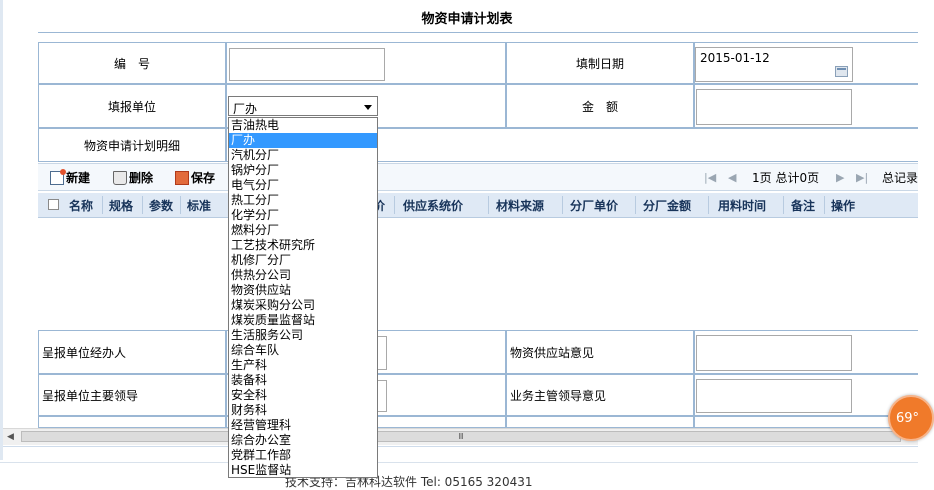 This screenshot has width=934, height=490. Describe the element at coordinates (841, 71) in the screenshot. I see `calendar-icon` at that location.